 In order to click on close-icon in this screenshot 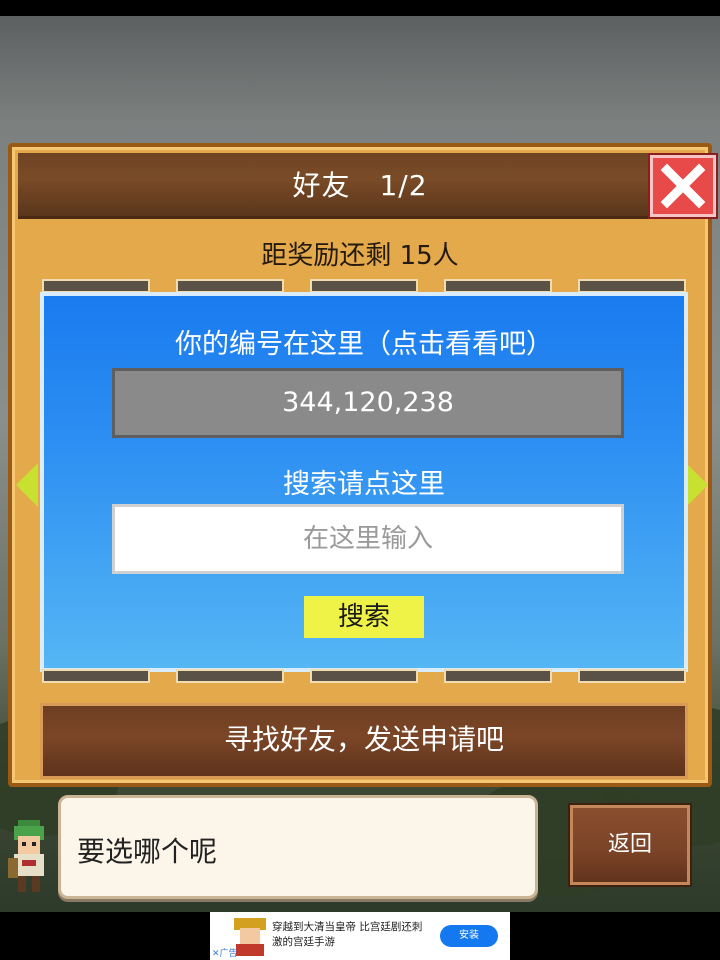, I will do `click(683, 186)`.